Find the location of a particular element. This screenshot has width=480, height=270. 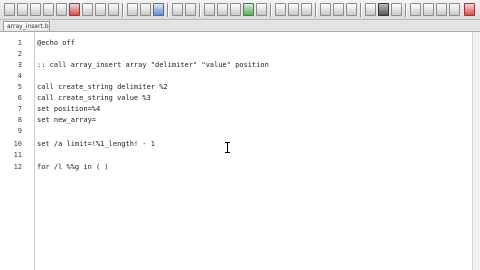

line-number-gutter: 1 2 3 4 5 6 7 8 9 10 11 12 is located at coordinates (17, 151).